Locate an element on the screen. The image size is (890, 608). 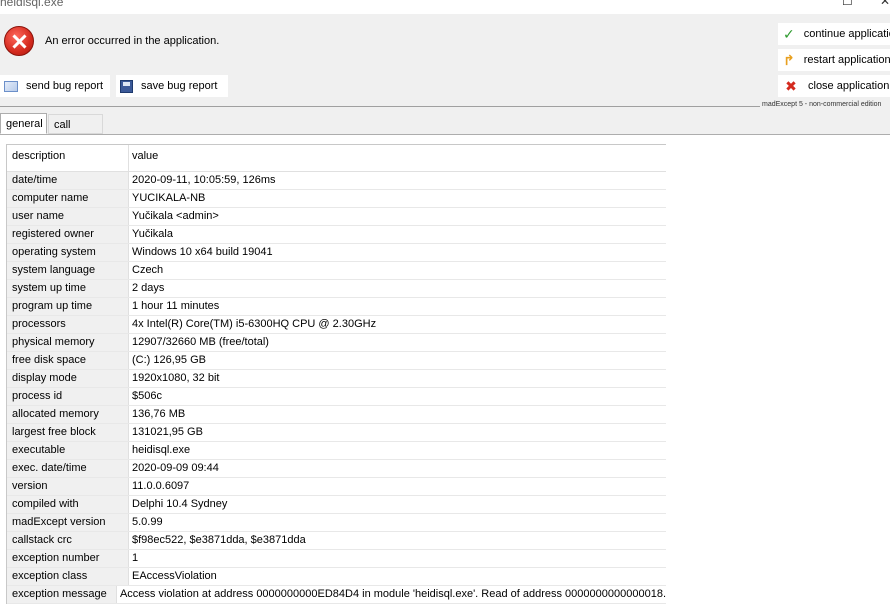
error-message: An error occurred in the application. is located at coordinates (132, 41).